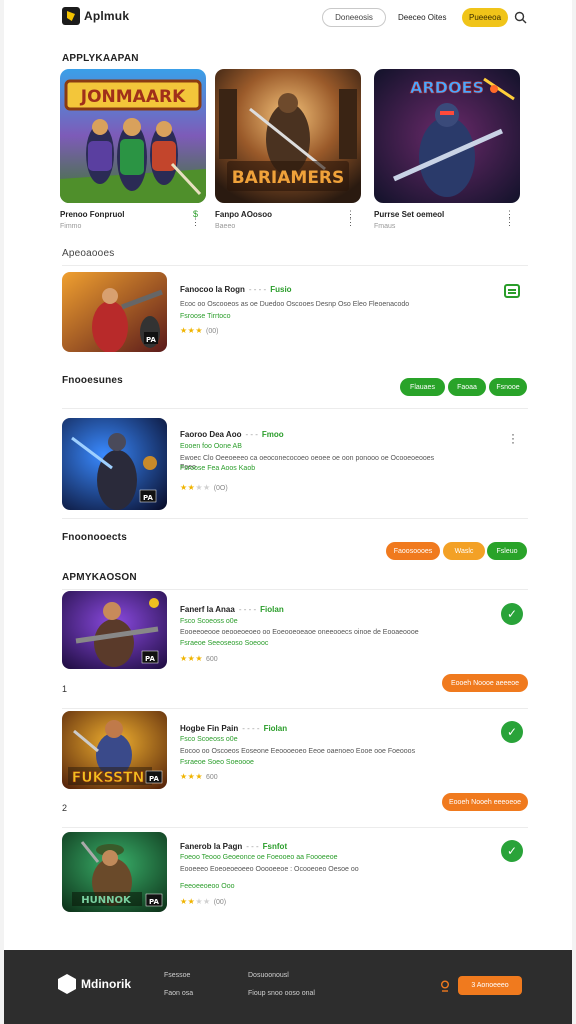  Describe the element at coordinates (520, 17) in the screenshot. I see `search-icon` at that location.